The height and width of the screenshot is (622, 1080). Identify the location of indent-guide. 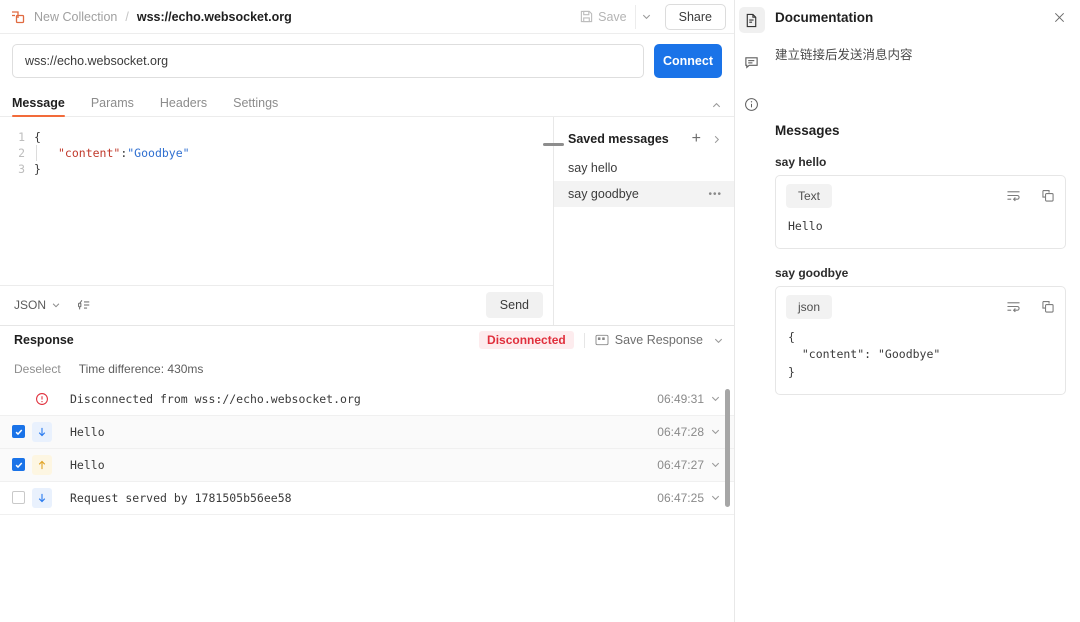
(36, 153).